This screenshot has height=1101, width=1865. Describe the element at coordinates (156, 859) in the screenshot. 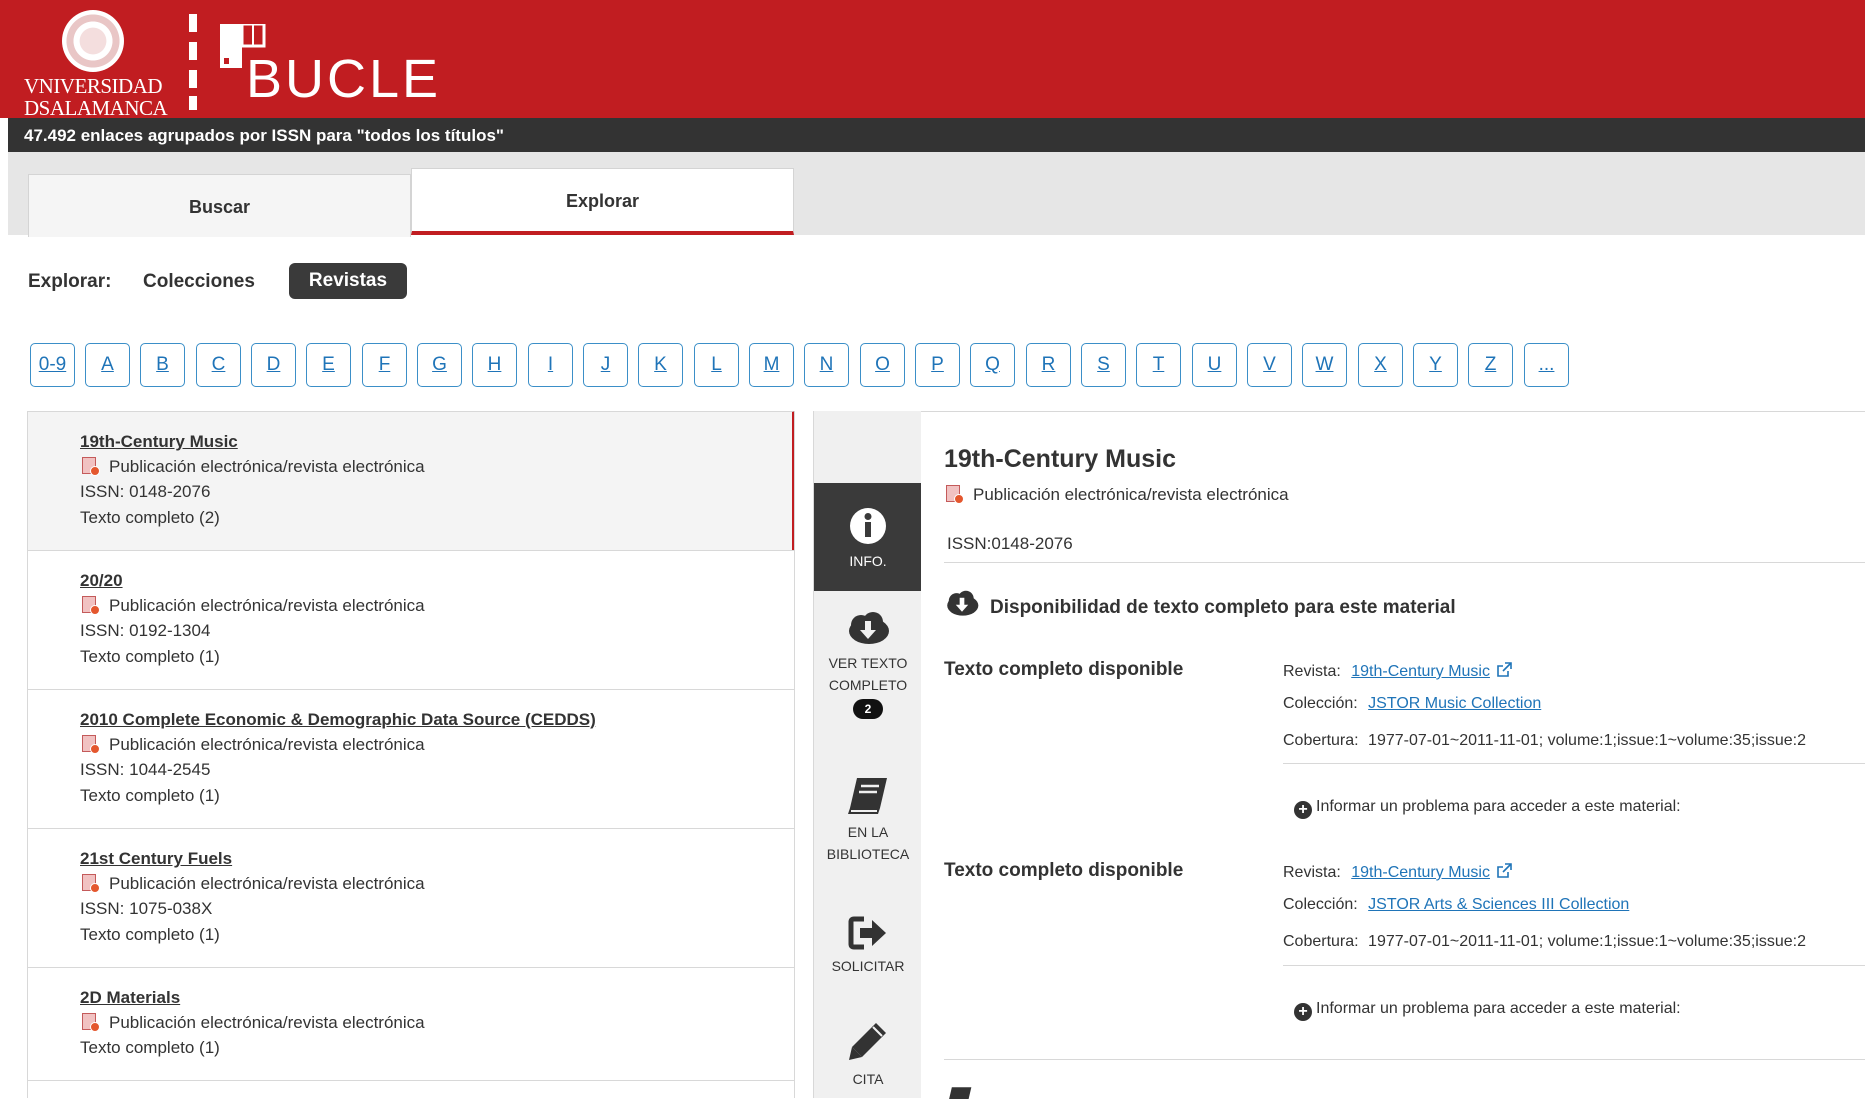

I see `item-title-link: 21st Century Fuels` at that location.